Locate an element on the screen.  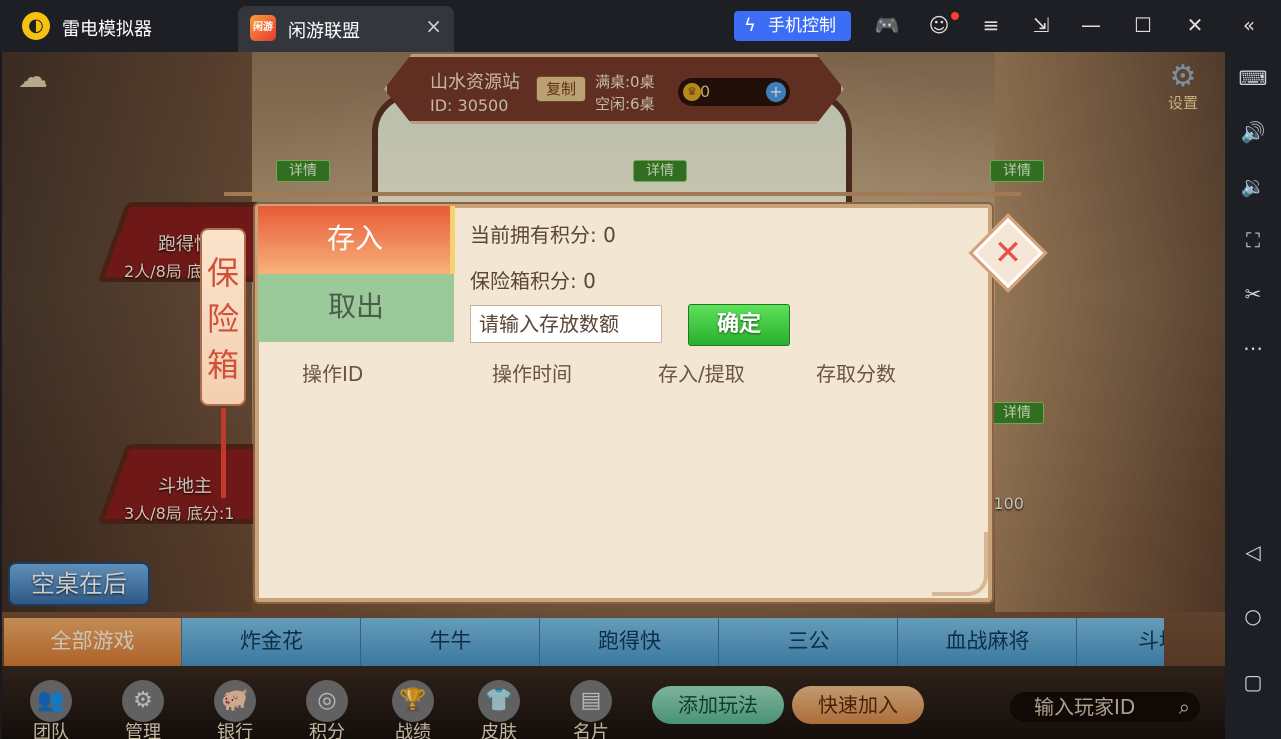
app-title: 雷电模拟器 is located at coordinates (107, 29).